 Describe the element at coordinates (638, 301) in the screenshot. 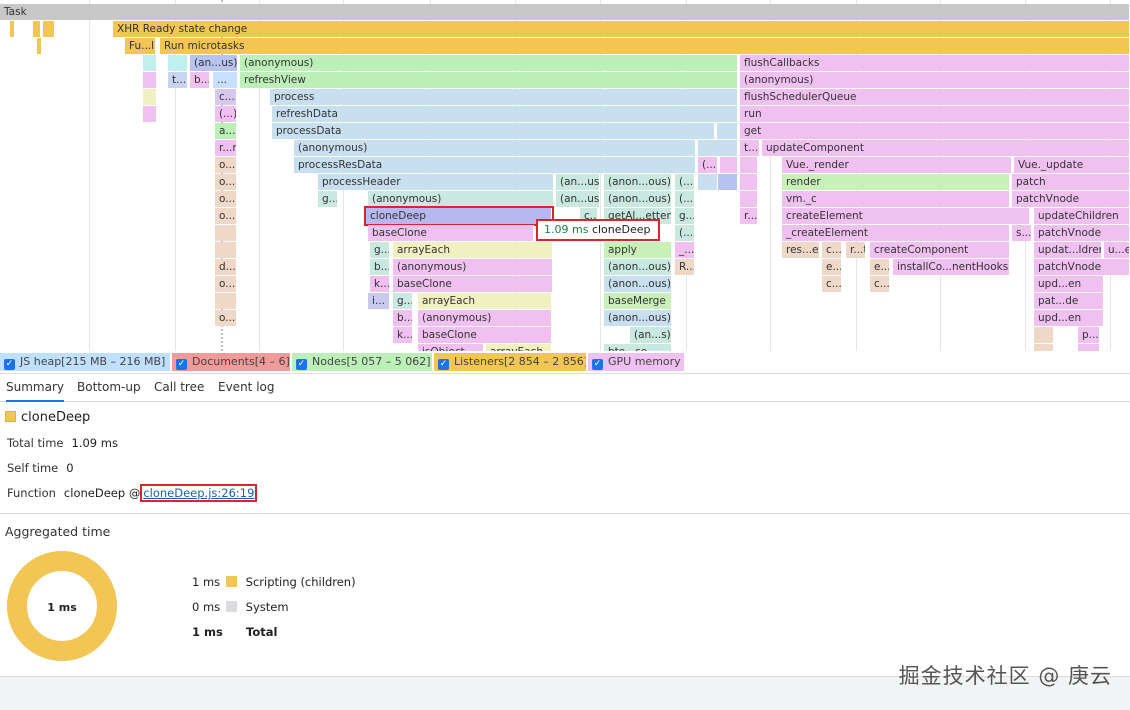

I see `flame-block: baseMerge` at that location.